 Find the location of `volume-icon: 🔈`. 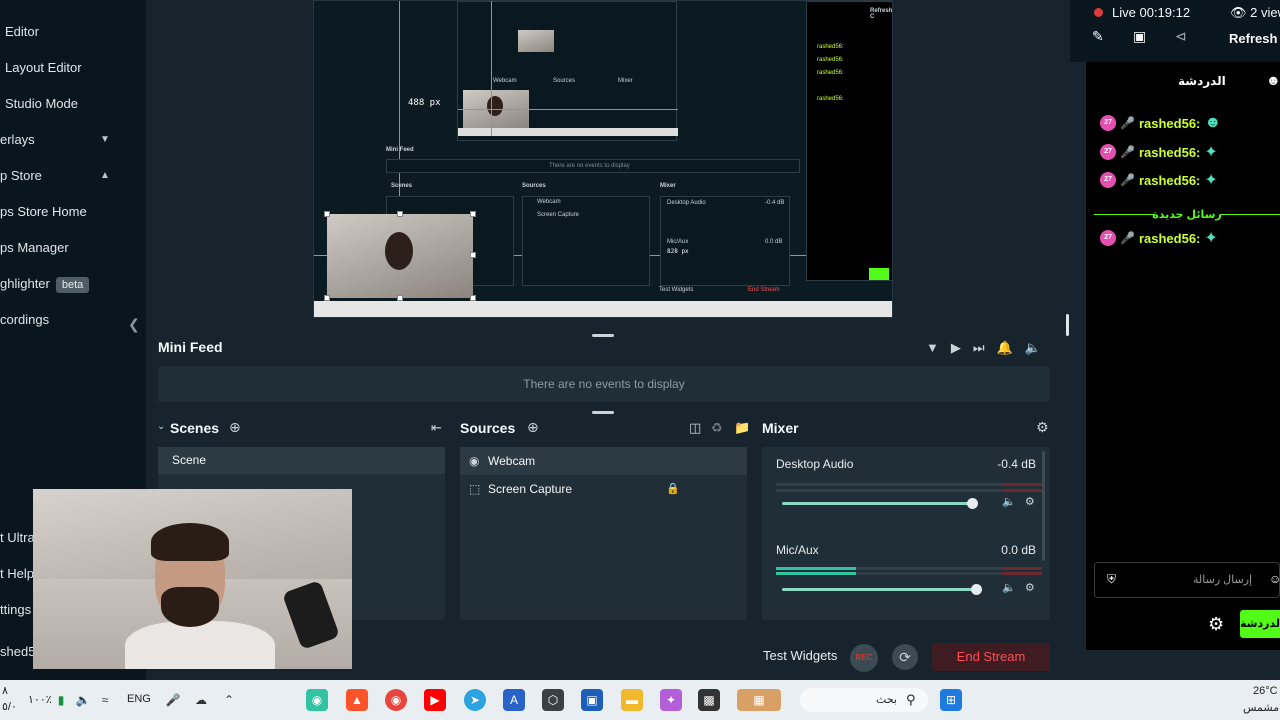

volume-icon: 🔈 is located at coordinates (1033, 348).